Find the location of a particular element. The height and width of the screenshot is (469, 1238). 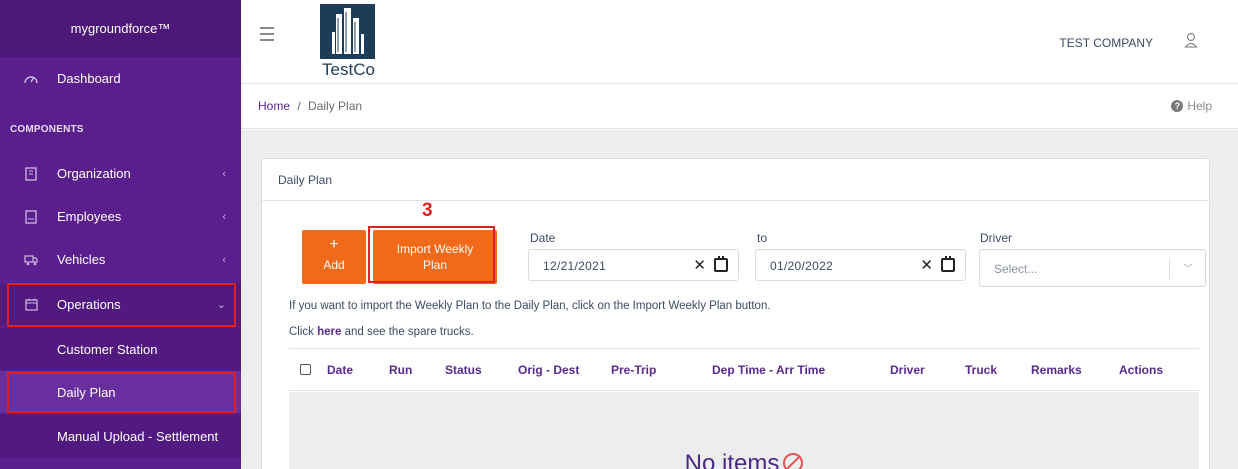

column-header-orig-dest: Orig - Dest is located at coordinates (548, 370).